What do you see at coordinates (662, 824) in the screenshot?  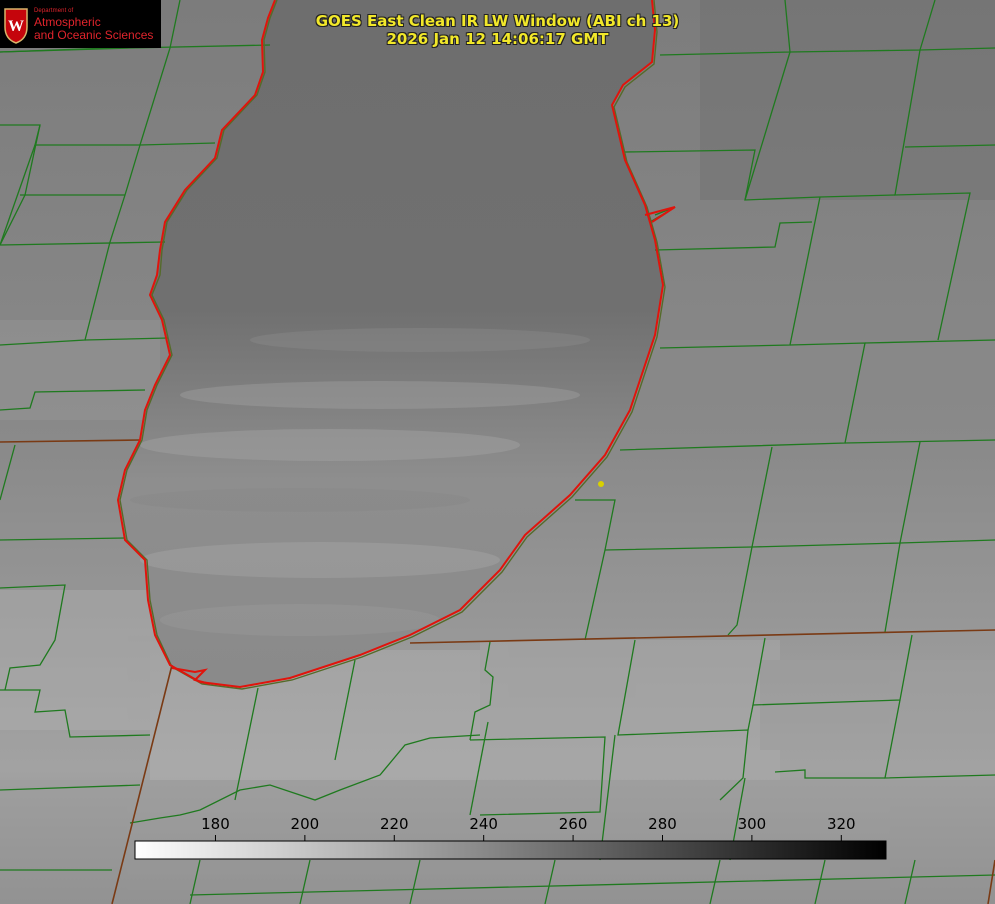 I see `colorbar-tick-label: 280` at bounding box center [662, 824].